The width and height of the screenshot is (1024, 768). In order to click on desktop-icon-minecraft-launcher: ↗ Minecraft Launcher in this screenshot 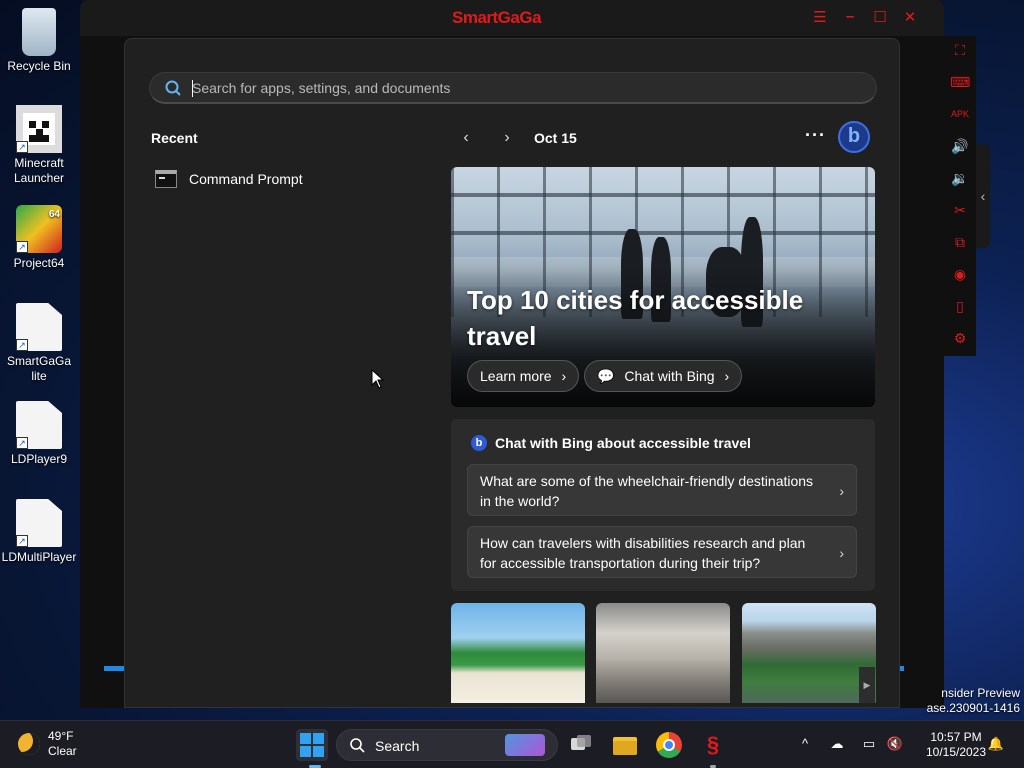, I will do `click(39, 145)`.